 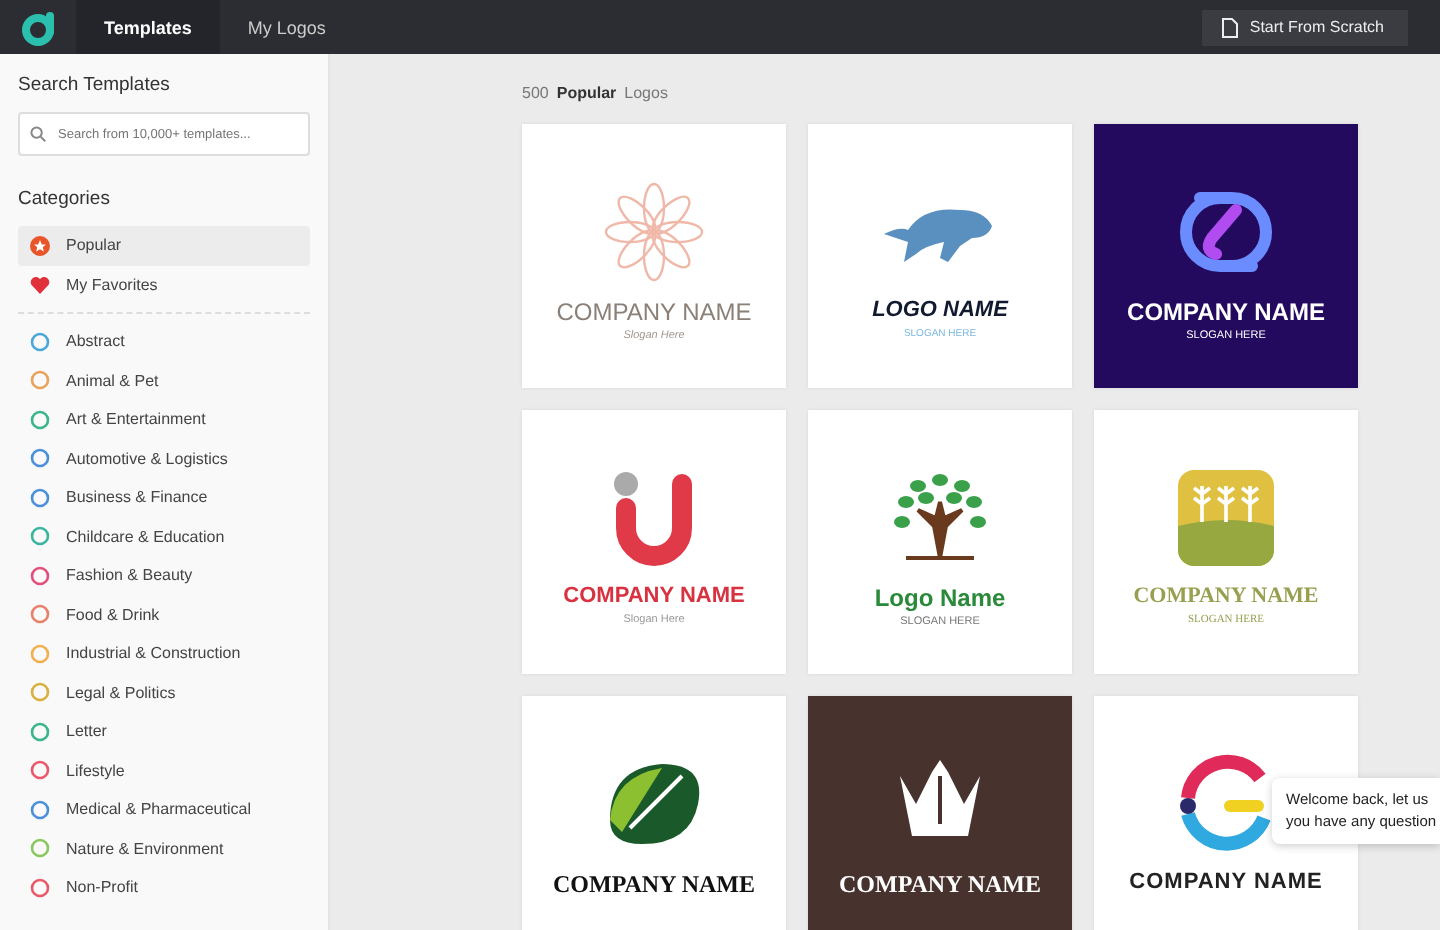 What do you see at coordinates (164, 380) in the screenshot?
I see `category-item: Animal & Pet` at bounding box center [164, 380].